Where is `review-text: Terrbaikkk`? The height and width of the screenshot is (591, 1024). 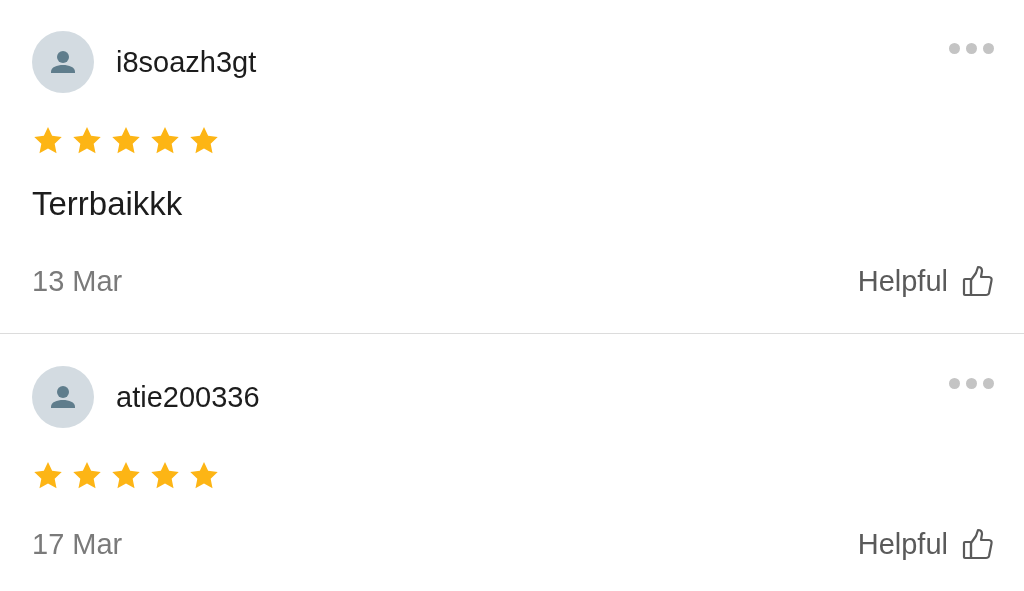
review-text: Terrbaikkk is located at coordinates (108, 204).